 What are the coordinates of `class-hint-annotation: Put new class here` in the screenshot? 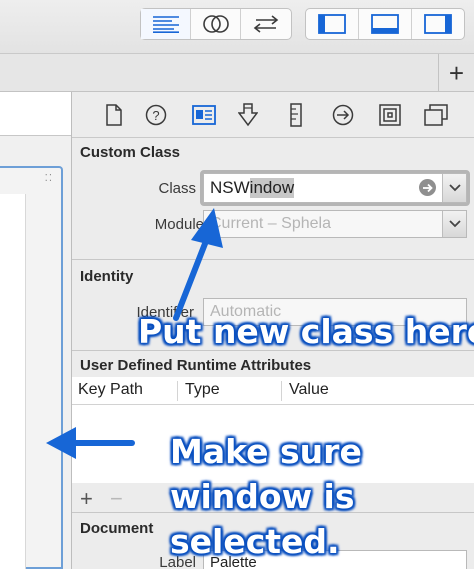 It's located at (306, 331).